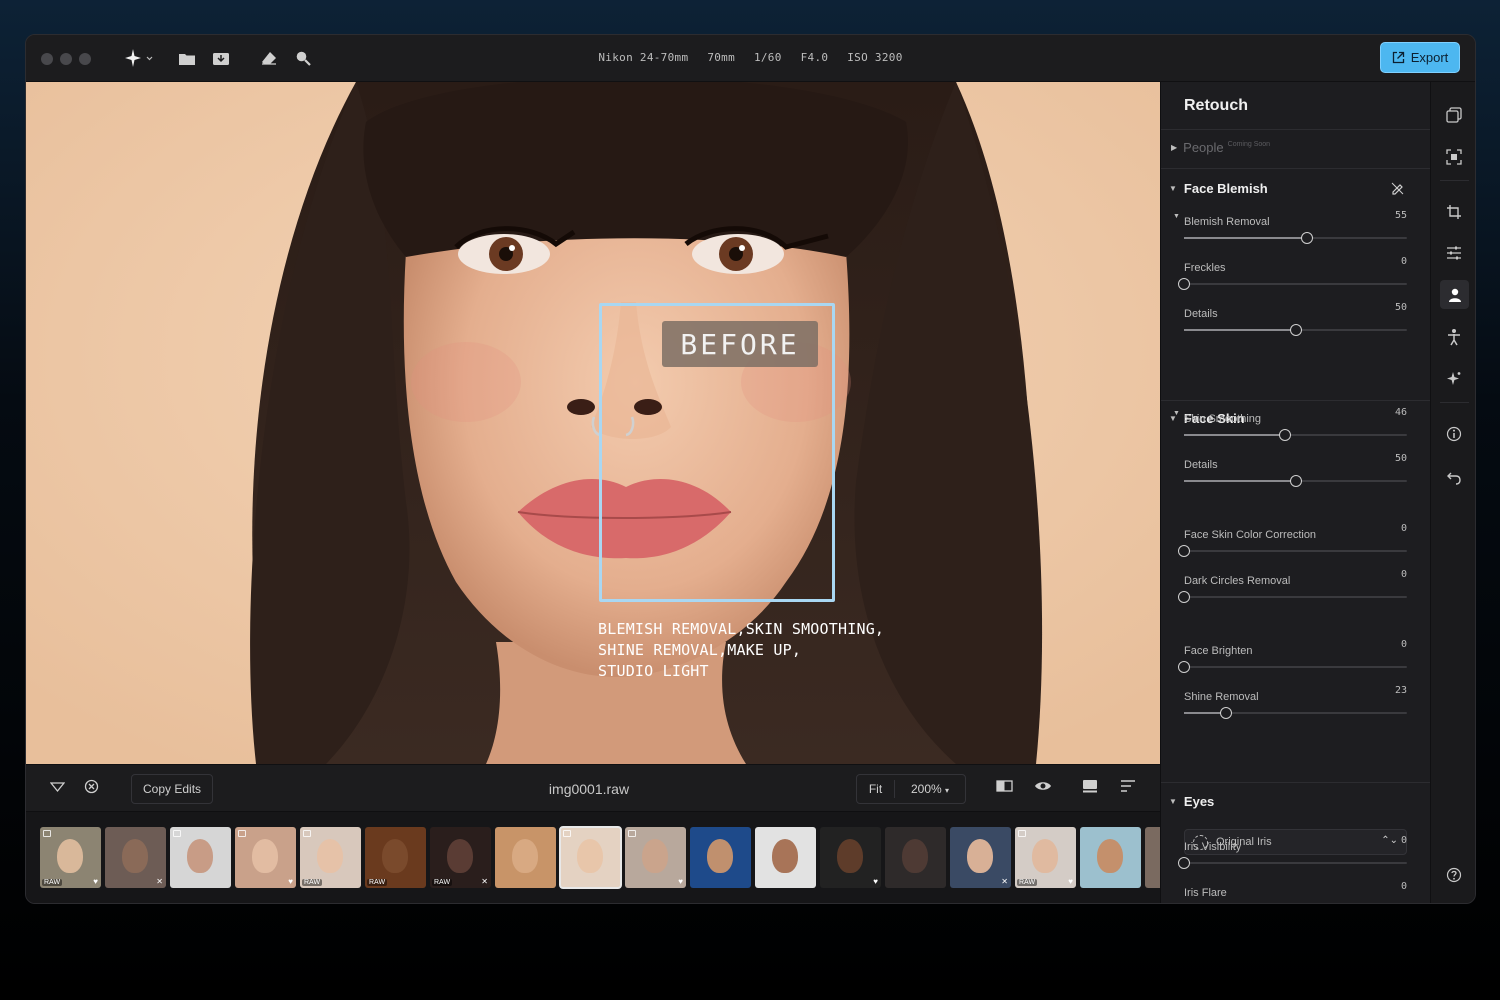 This screenshot has width=1500, height=1000. What do you see at coordinates (1454, 875) in the screenshot?
I see `help-icon` at bounding box center [1454, 875].